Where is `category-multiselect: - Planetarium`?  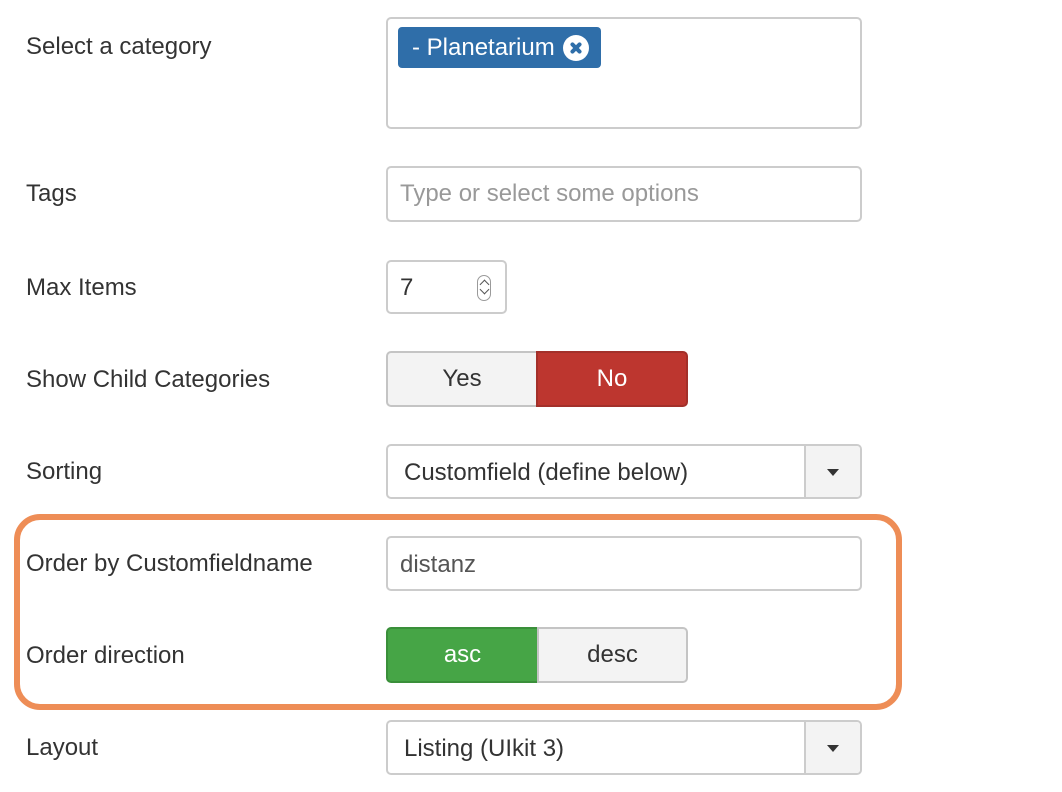
category-multiselect: - Planetarium is located at coordinates (624, 73).